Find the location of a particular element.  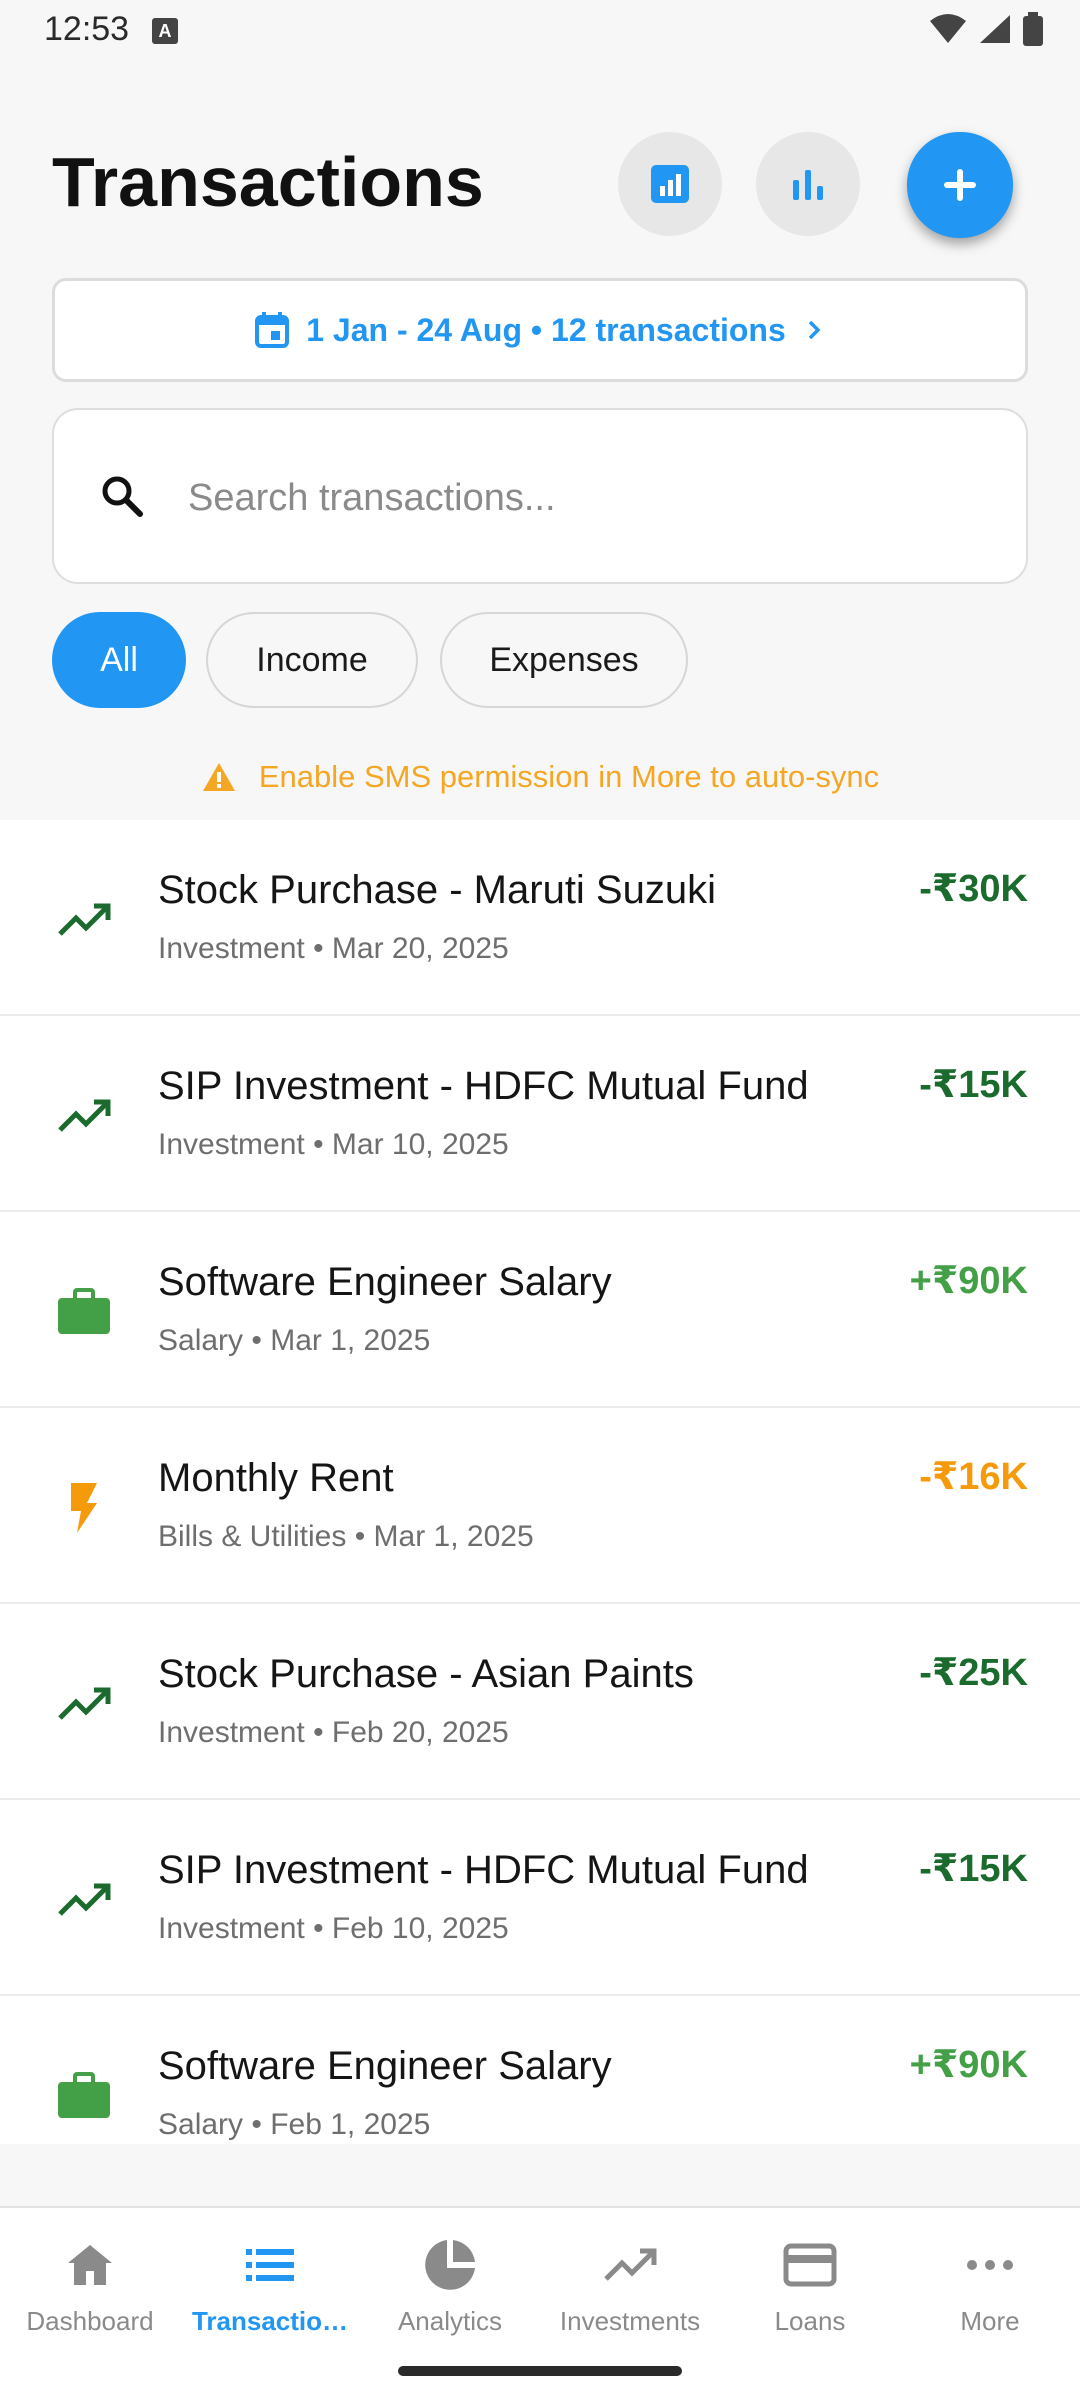

date-range-filter: 1 Jan - 24 Aug • 12 transactions is located at coordinates (540, 330).